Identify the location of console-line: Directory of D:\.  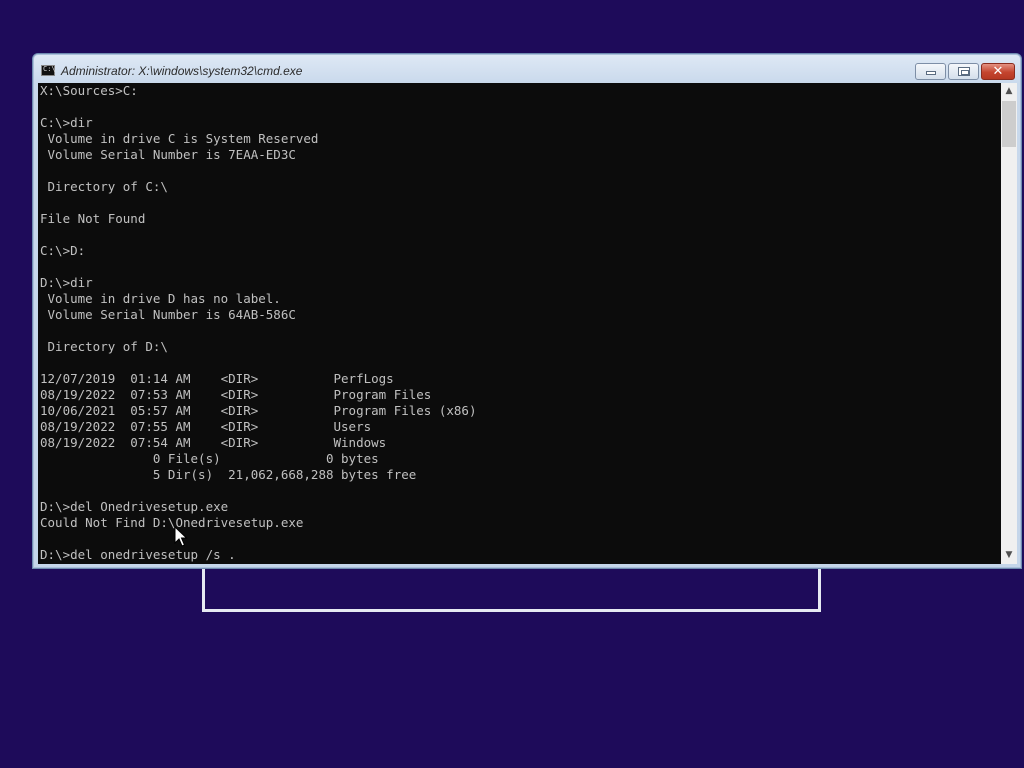
(104, 346).